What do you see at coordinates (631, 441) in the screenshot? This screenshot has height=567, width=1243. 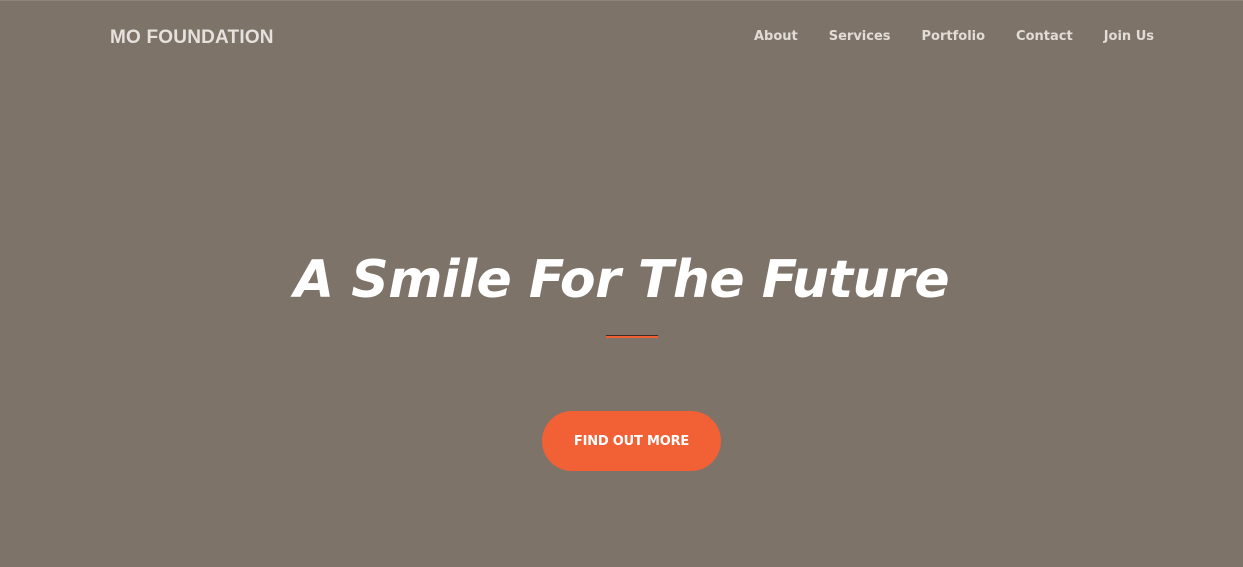 I see `find-out-more-button: FIND OUT MORE` at bounding box center [631, 441].